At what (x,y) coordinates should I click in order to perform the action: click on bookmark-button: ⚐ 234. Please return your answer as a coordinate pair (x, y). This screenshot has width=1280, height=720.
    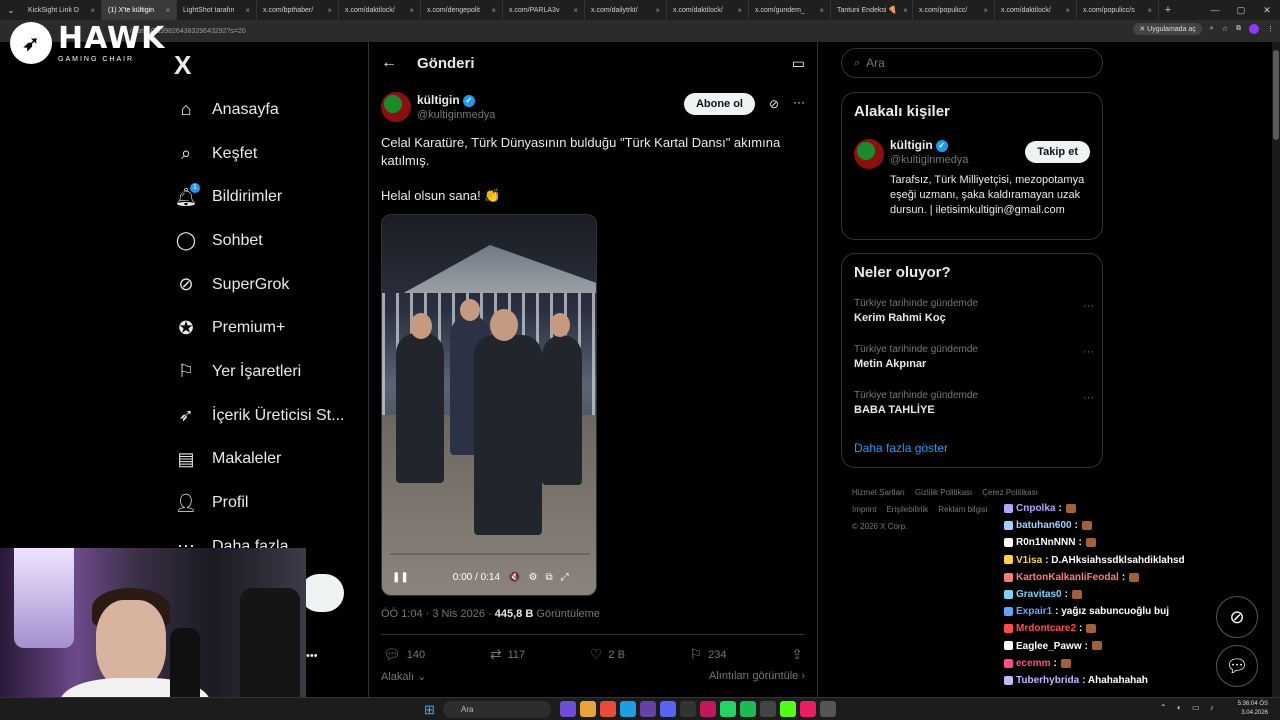
    Looking at the image, I should click on (708, 654).